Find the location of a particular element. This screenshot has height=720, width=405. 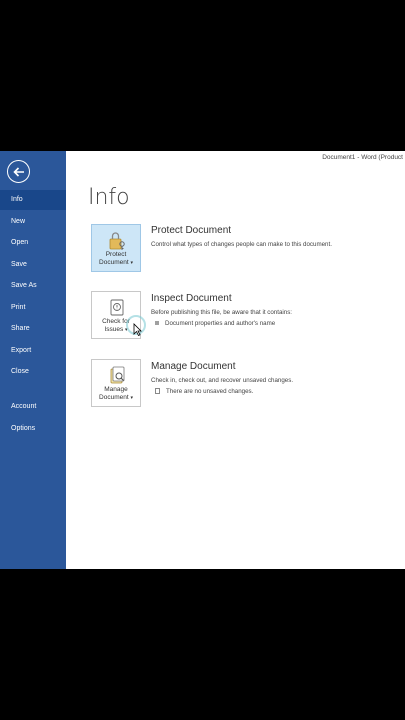

back-arrow-icon is located at coordinates (18, 171).